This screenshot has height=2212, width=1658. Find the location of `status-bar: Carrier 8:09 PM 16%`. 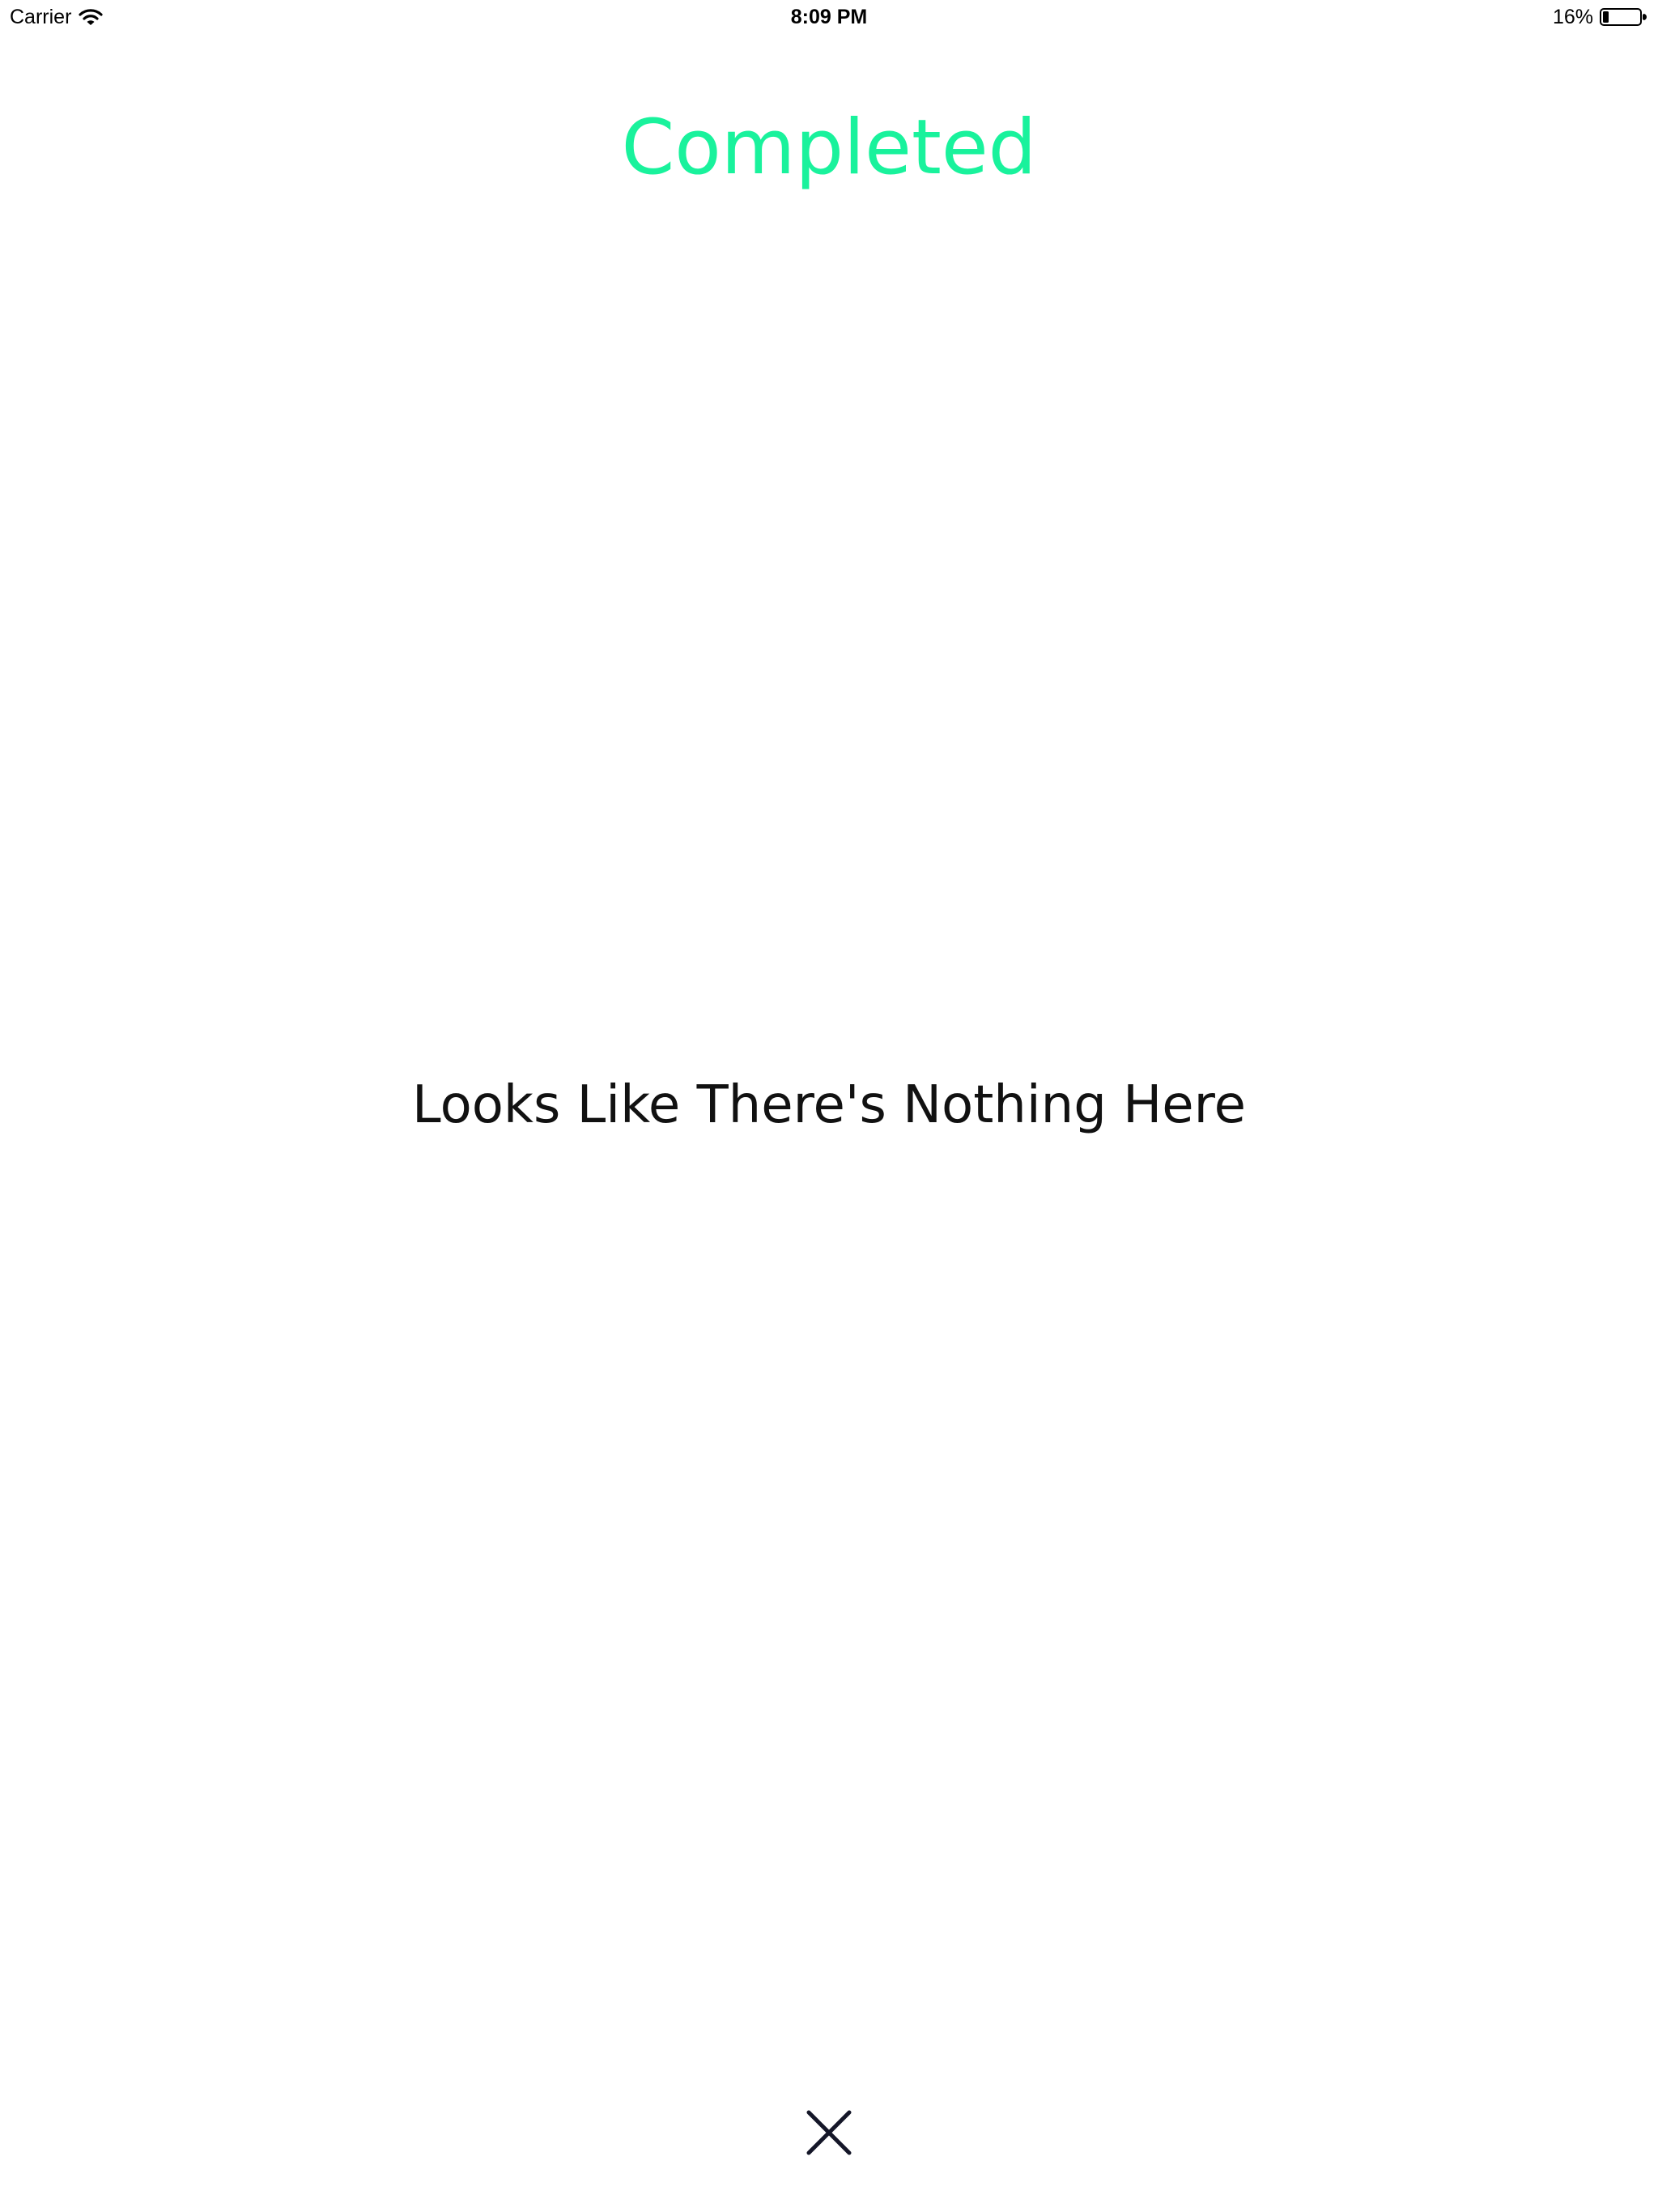

status-bar: Carrier 8:09 PM 16% is located at coordinates (829, 16).